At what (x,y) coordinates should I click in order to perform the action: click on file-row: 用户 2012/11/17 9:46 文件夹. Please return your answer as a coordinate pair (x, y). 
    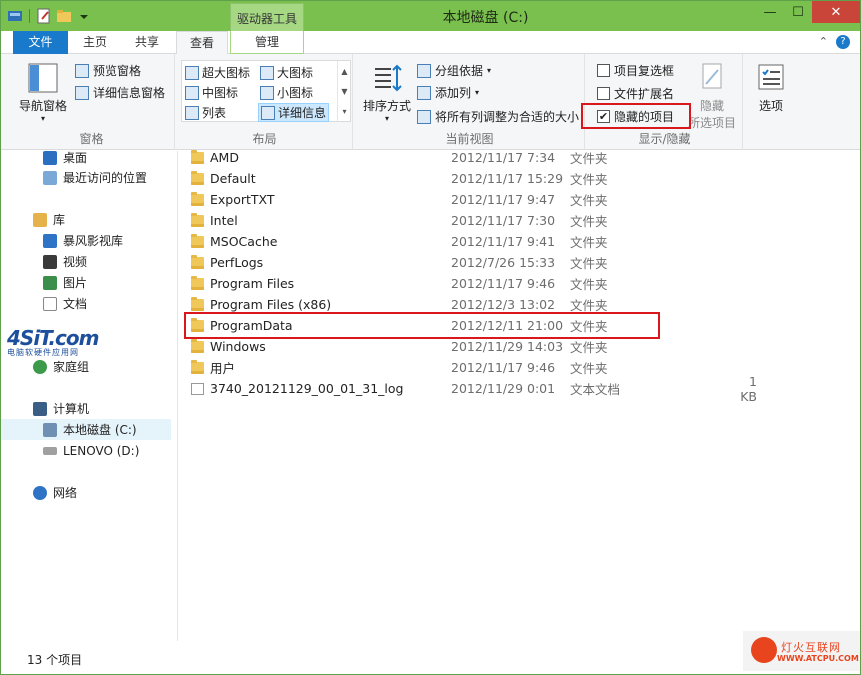
    Looking at the image, I should click on (485, 367).